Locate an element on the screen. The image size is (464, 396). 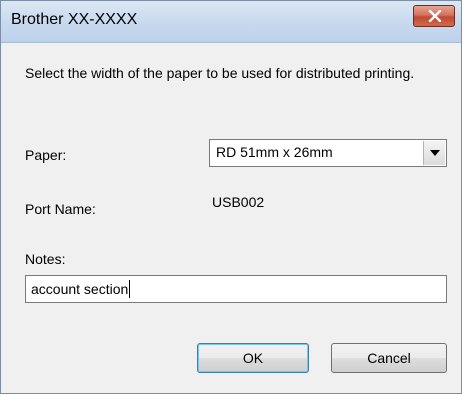
port-name-label: Port Name: is located at coordinates (60, 209).